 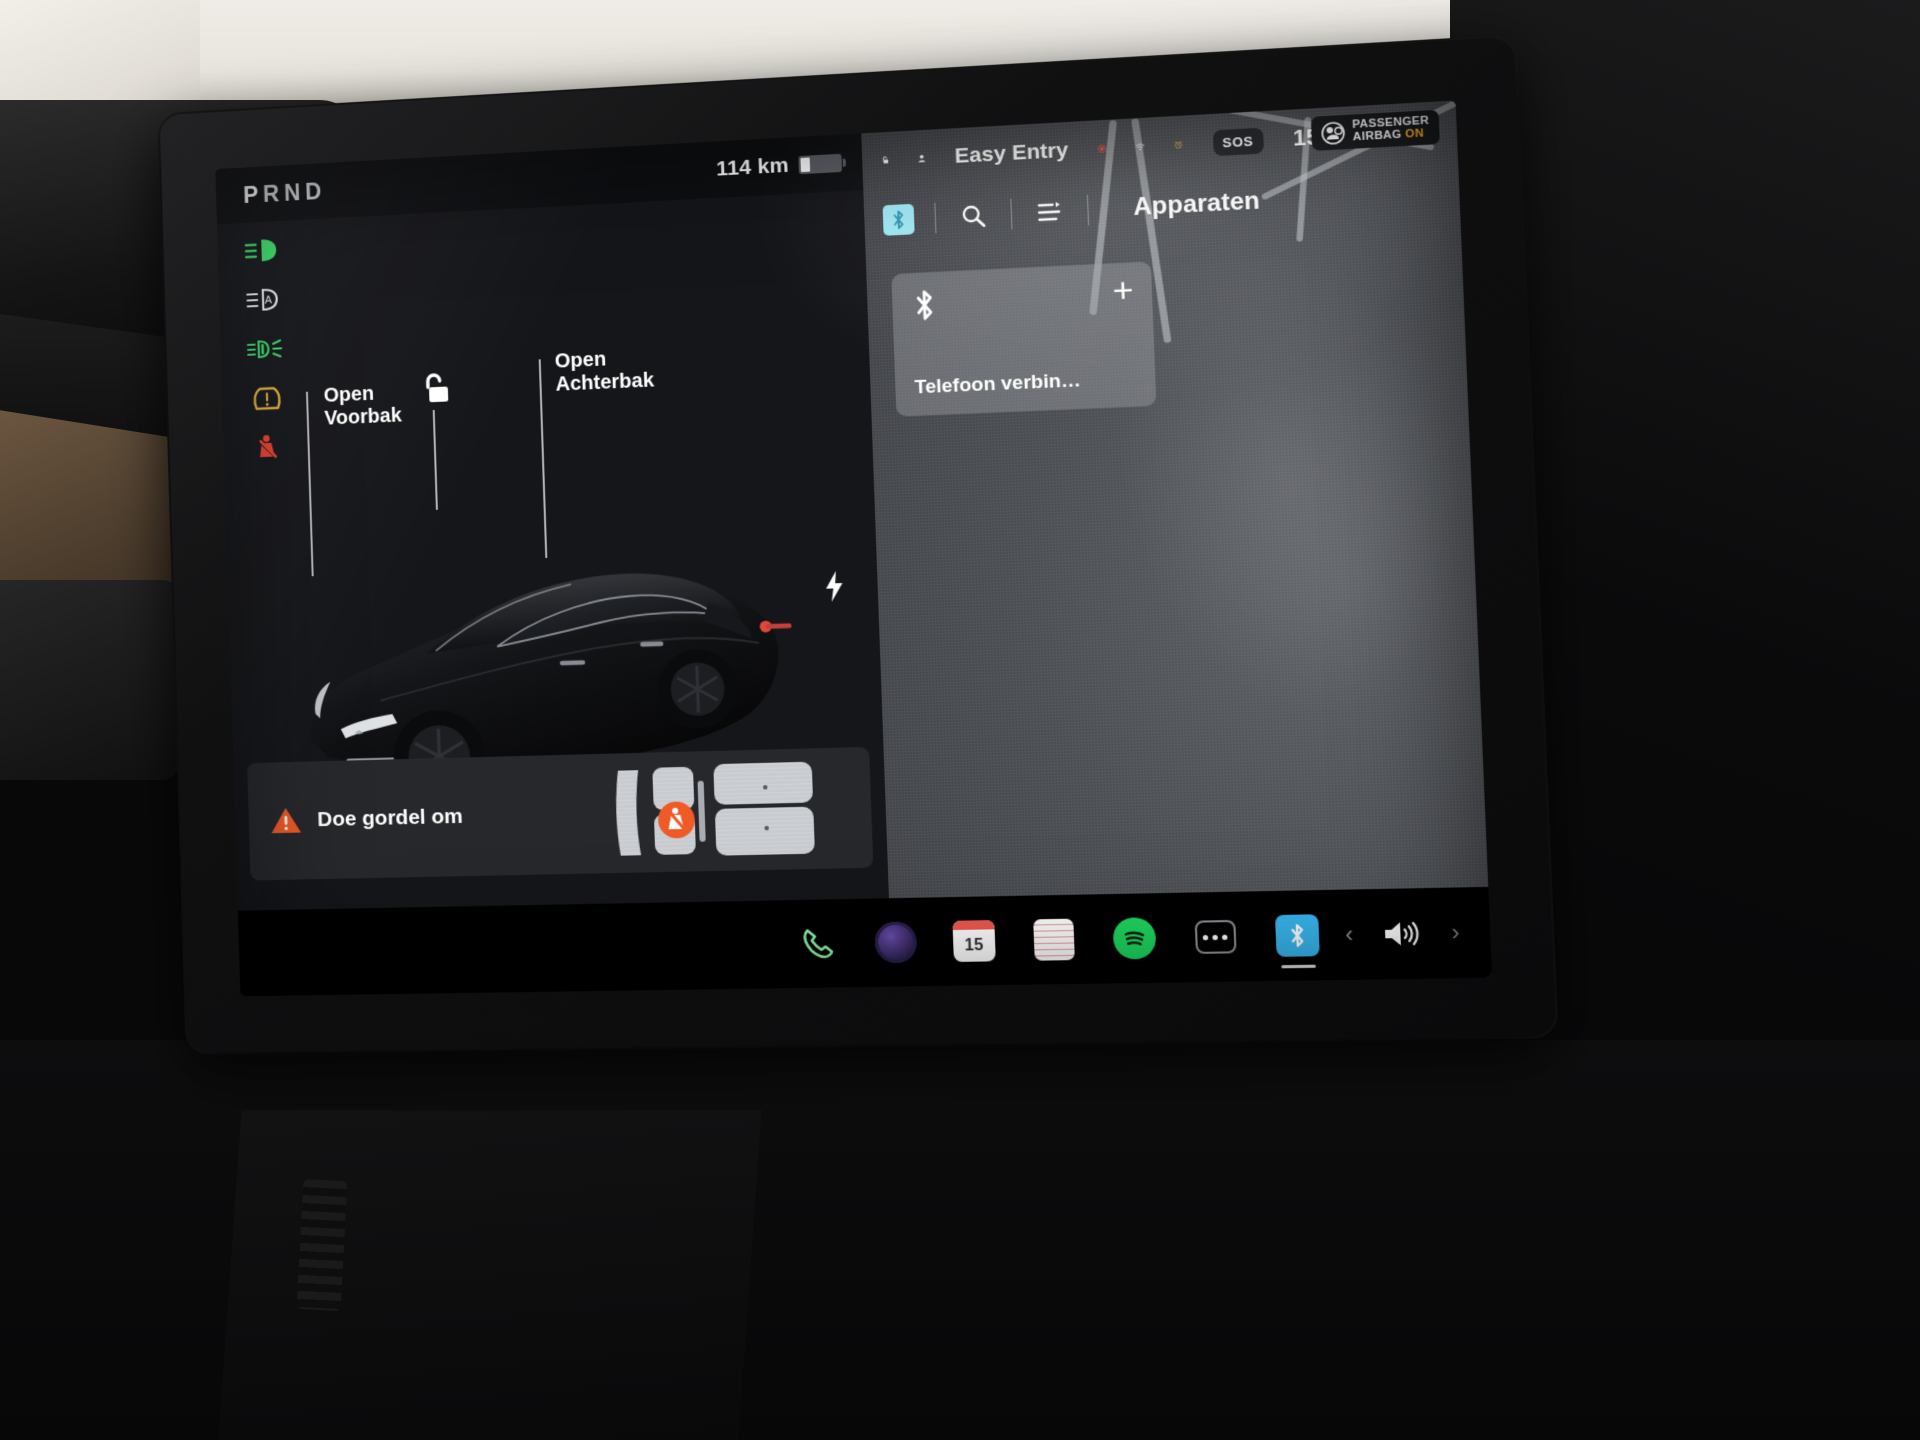 I want to click on airbag-label-group: PASSENGER AIRBAG ON, so click(x=1391, y=129).